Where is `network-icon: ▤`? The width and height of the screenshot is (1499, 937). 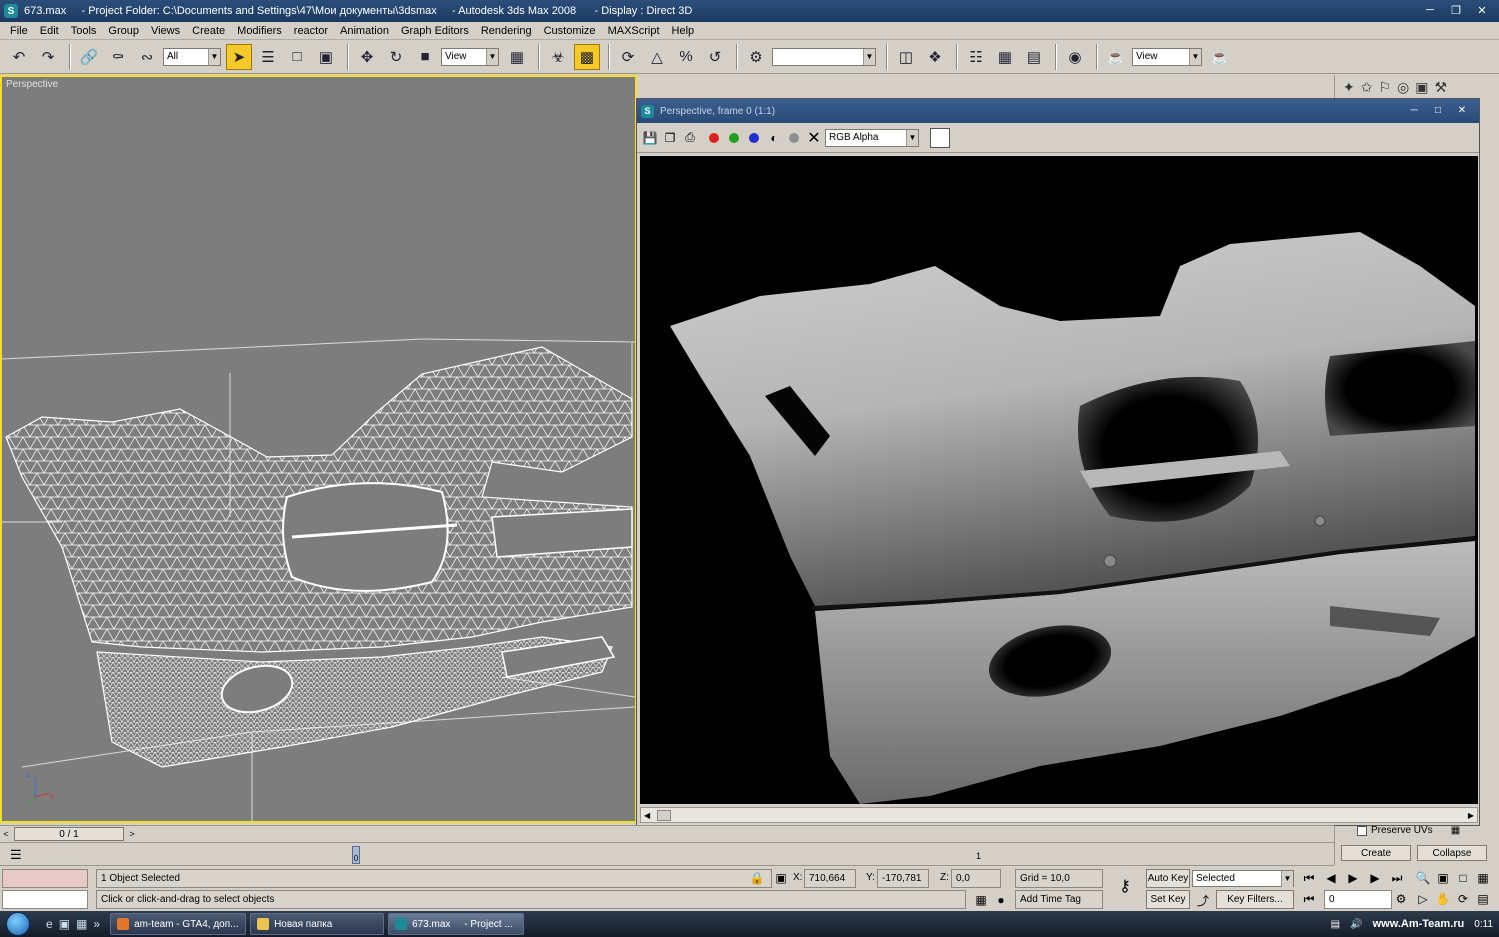 network-icon: ▤ is located at coordinates (1335, 924).